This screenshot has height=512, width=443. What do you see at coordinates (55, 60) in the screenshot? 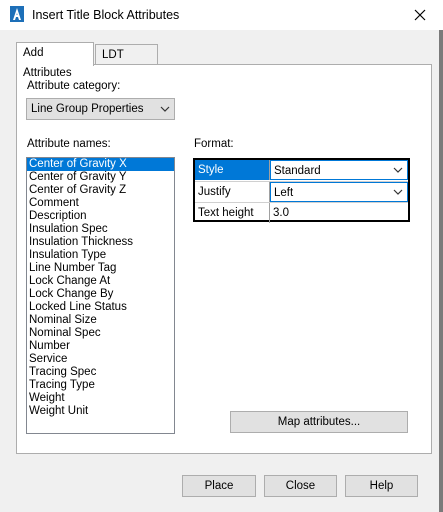
I see `tab-add-attributes: Add Attributes` at bounding box center [55, 60].